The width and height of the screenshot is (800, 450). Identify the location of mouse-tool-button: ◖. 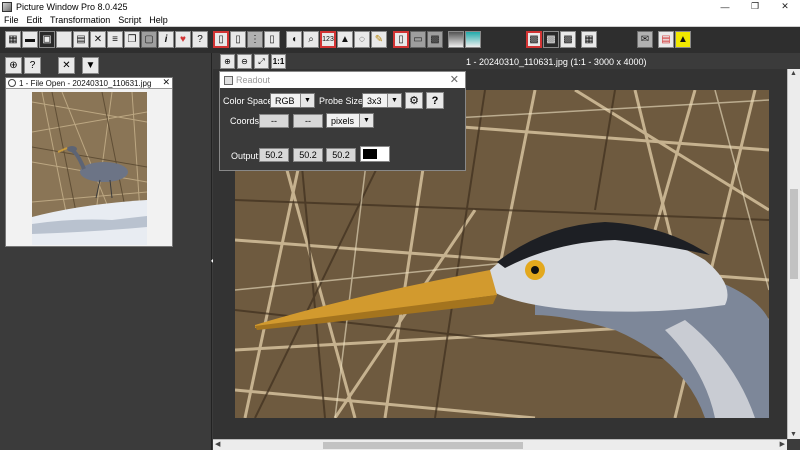
(294, 39).